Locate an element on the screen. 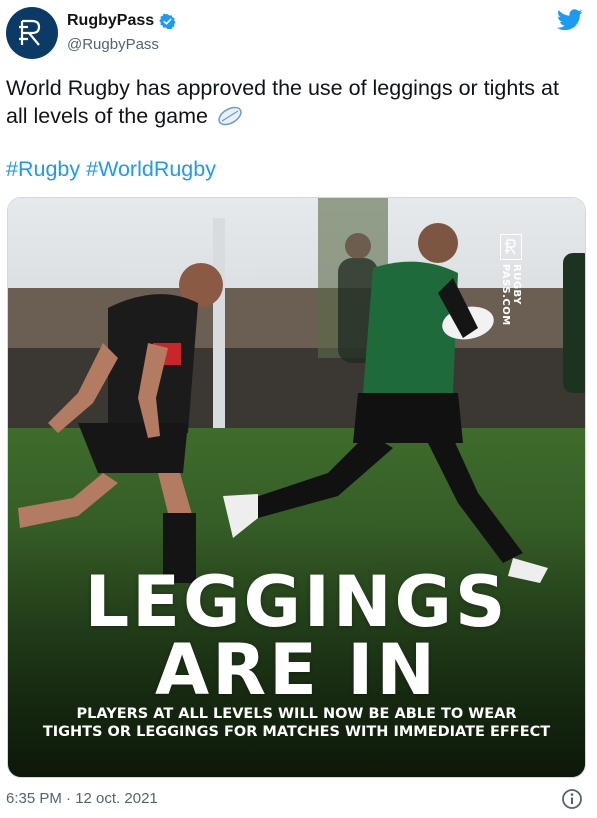 The width and height of the screenshot is (597, 818). watermark-text: RUGBY PASS.COM is located at coordinates (511, 295).